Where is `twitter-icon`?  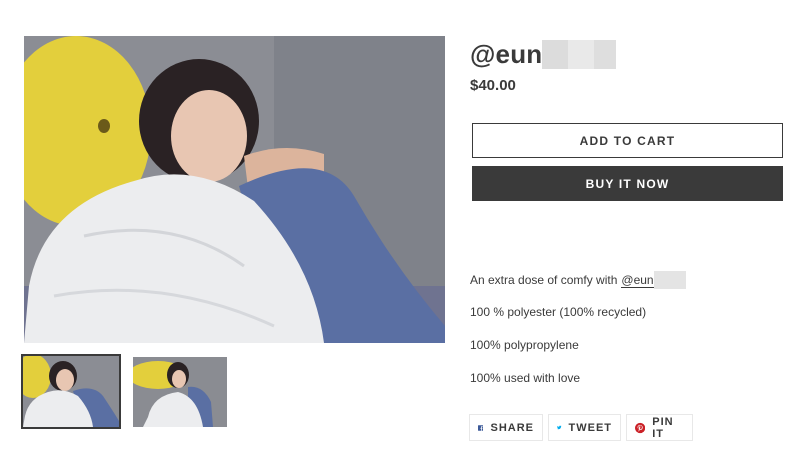
twitter-icon is located at coordinates (559, 427).